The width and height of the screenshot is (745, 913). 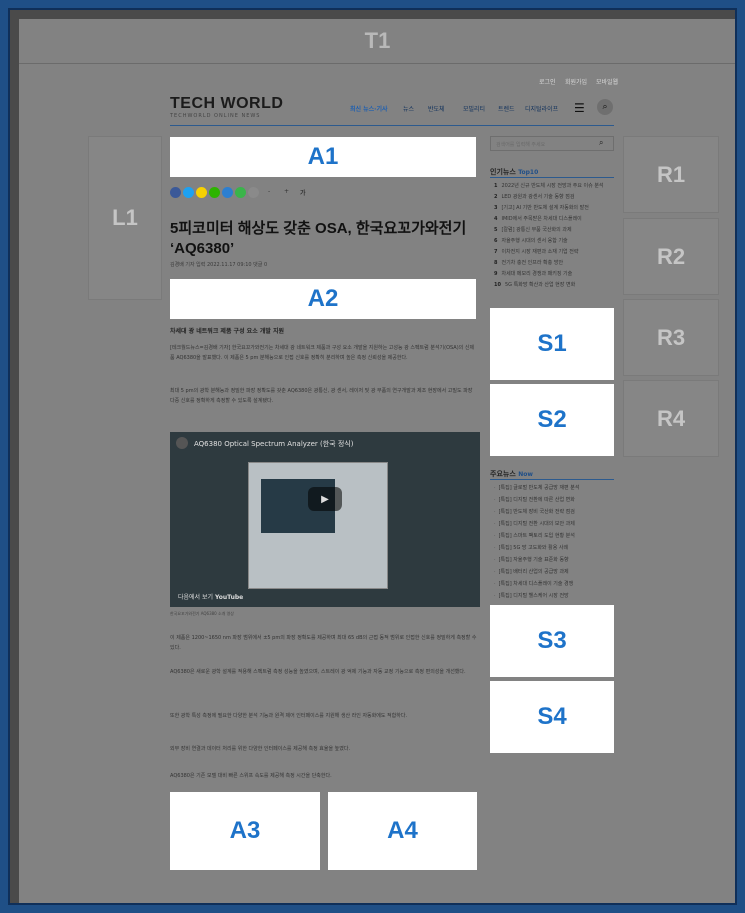 I want to click on sidebar-search-input: 검색어를 입력해 주세요, so click(x=552, y=143).